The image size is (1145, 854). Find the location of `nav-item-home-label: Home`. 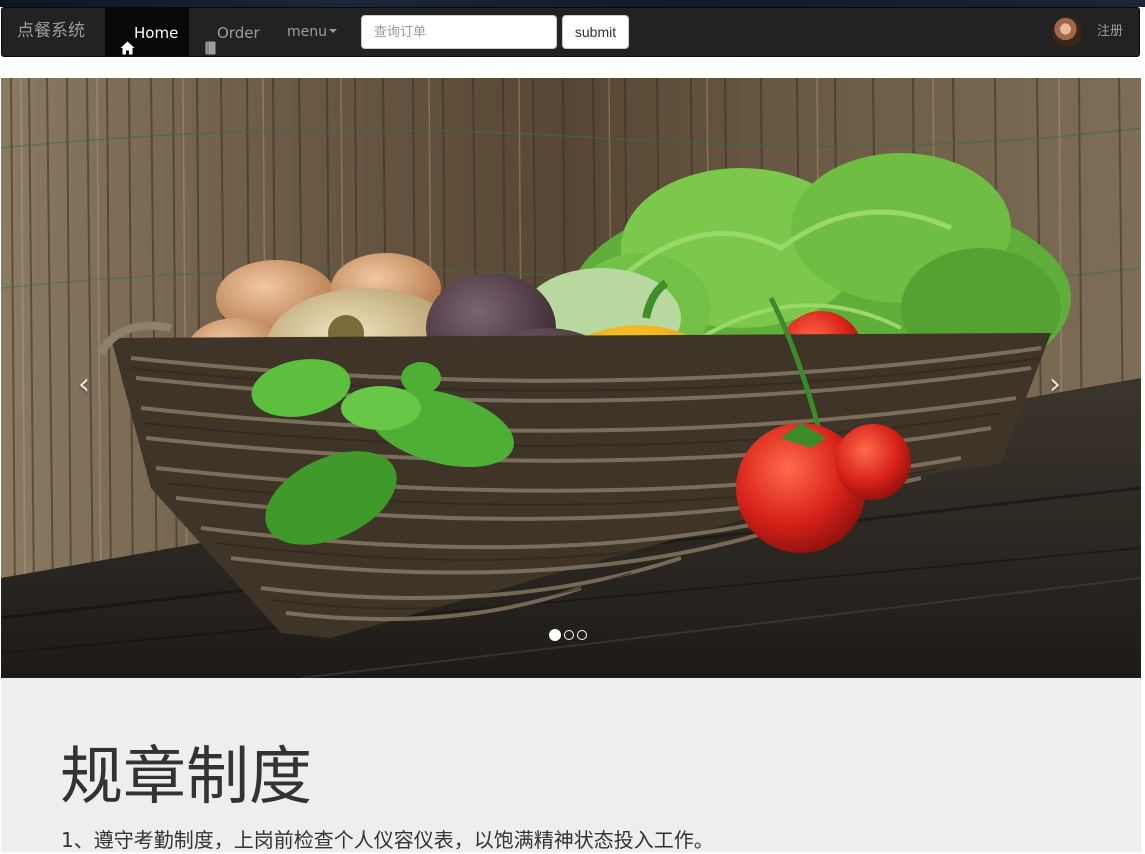

nav-item-home-label: Home is located at coordinates (156, 33).